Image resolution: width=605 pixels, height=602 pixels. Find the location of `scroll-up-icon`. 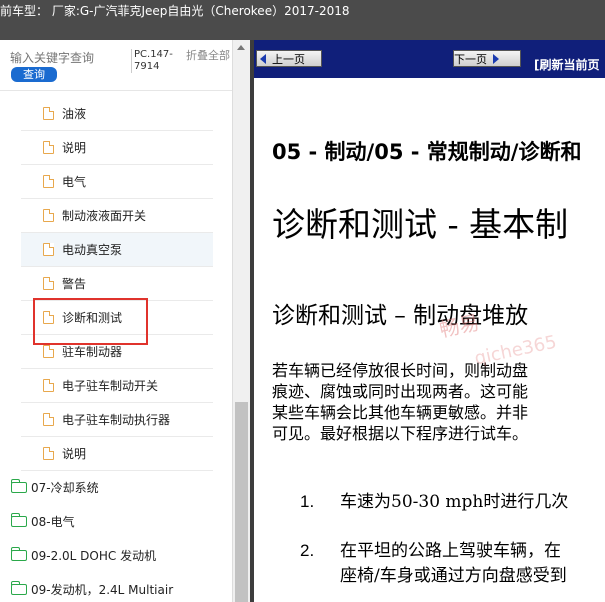

scroll-up-icon is located at coordinates (241, 47).